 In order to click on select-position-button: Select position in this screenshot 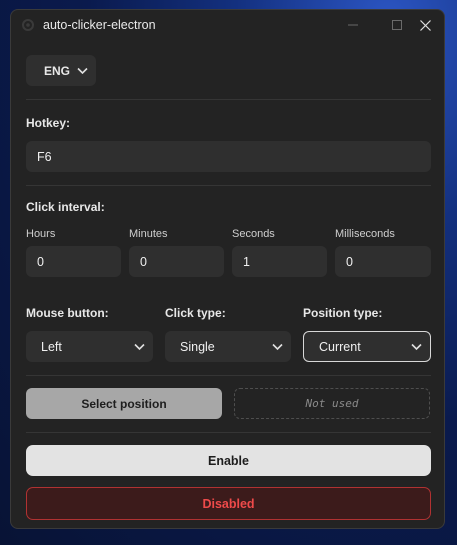, I will do `click(124, 403)`.